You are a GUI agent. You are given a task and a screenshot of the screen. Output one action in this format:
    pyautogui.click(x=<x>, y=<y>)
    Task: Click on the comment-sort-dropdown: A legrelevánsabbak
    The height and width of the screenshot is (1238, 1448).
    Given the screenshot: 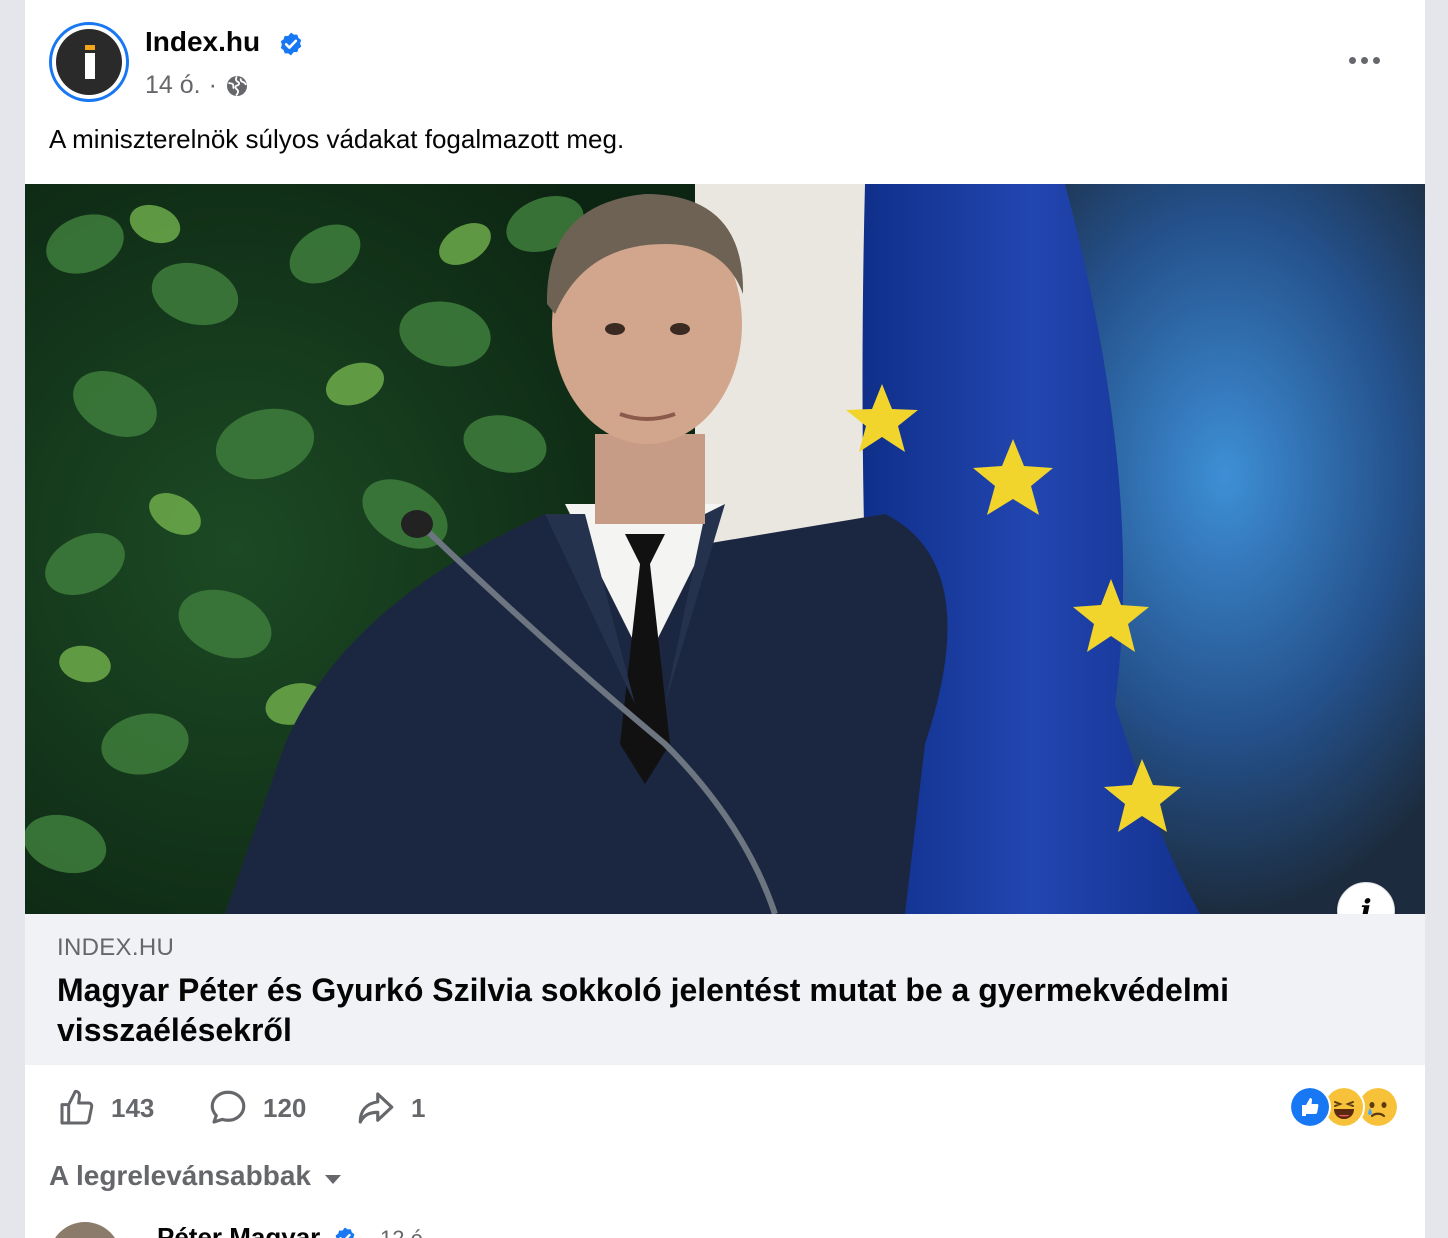 What is the action you would take?
    pyautogui.click(x=195, y=1176)
    